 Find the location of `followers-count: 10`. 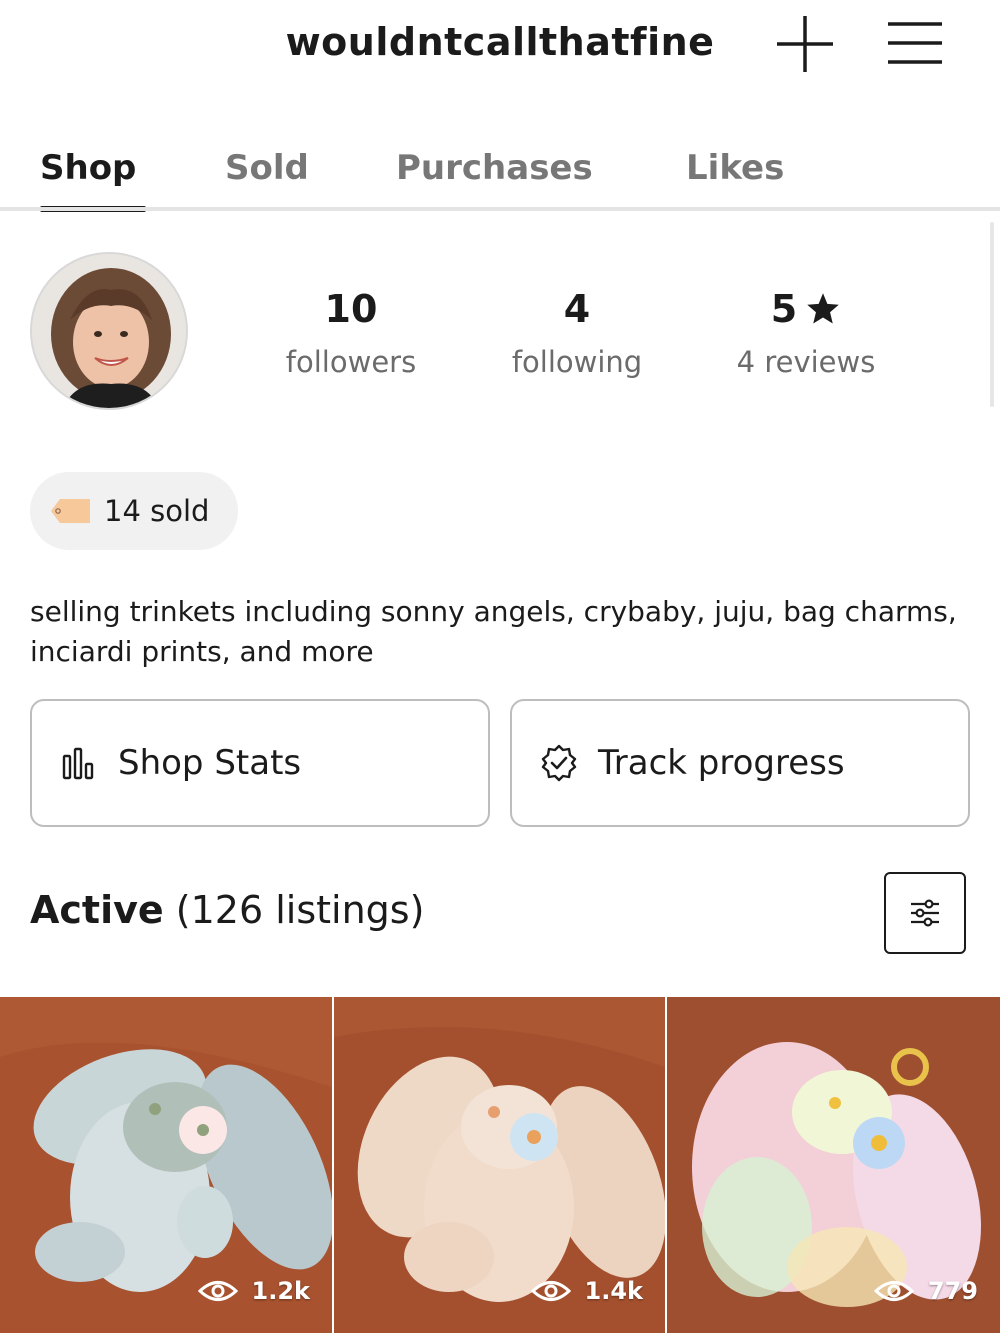

followers-count: 10 is located at coordinates (351, 309).